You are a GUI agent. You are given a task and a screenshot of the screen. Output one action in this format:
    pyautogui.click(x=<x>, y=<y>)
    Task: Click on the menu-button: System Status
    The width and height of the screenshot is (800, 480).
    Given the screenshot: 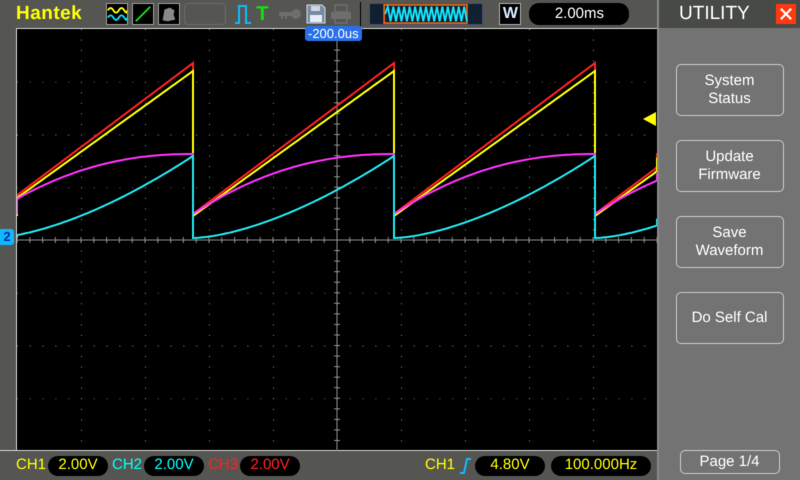 What is the action you would take?
    pyautogui.click(x=730, y=90)
    